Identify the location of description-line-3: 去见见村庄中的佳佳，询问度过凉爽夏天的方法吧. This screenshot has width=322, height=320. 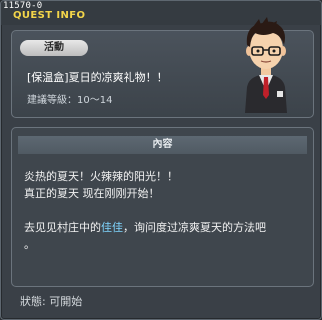
(166, 227).